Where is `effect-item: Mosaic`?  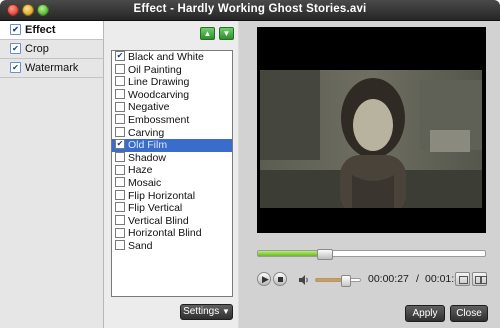
effect-item: Mosaic is located at coordinates (172, 183).